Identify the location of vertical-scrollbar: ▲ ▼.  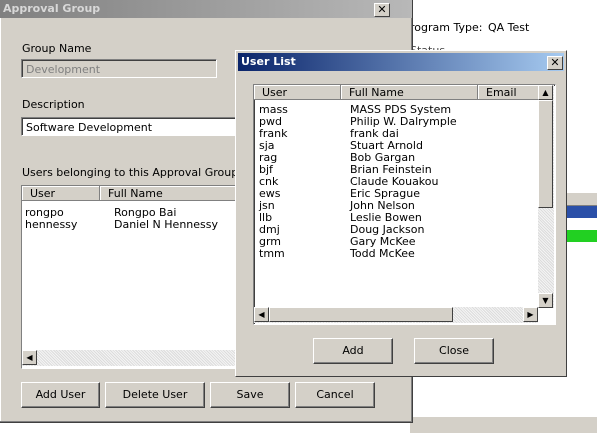
(546, 196).